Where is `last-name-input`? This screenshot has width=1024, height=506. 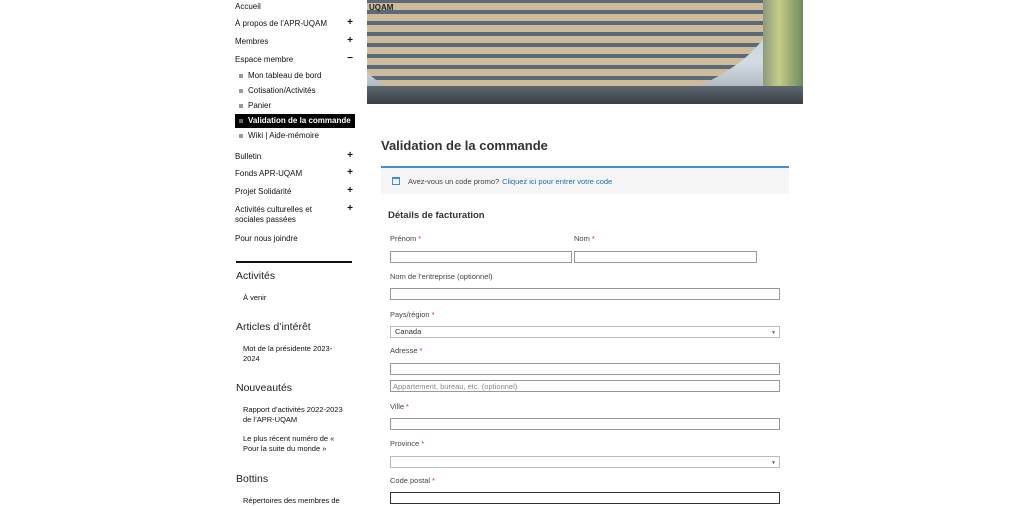 last-name-input is located at coordinates (665, 257).